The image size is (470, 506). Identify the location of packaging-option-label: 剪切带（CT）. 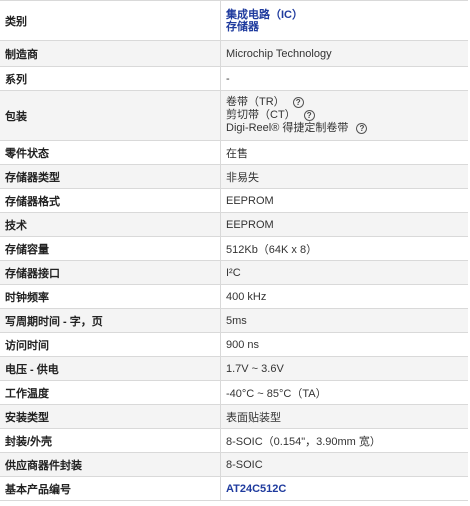
(261, 115).